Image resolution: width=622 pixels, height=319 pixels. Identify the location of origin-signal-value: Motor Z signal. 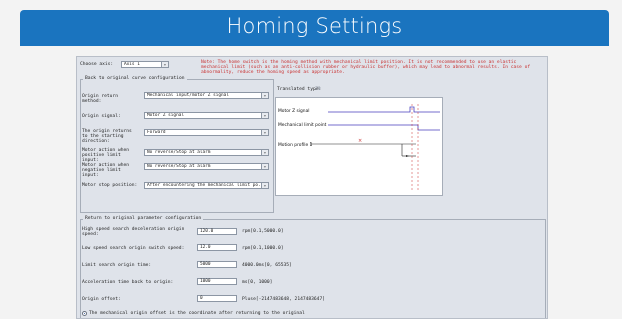
(166, 115).